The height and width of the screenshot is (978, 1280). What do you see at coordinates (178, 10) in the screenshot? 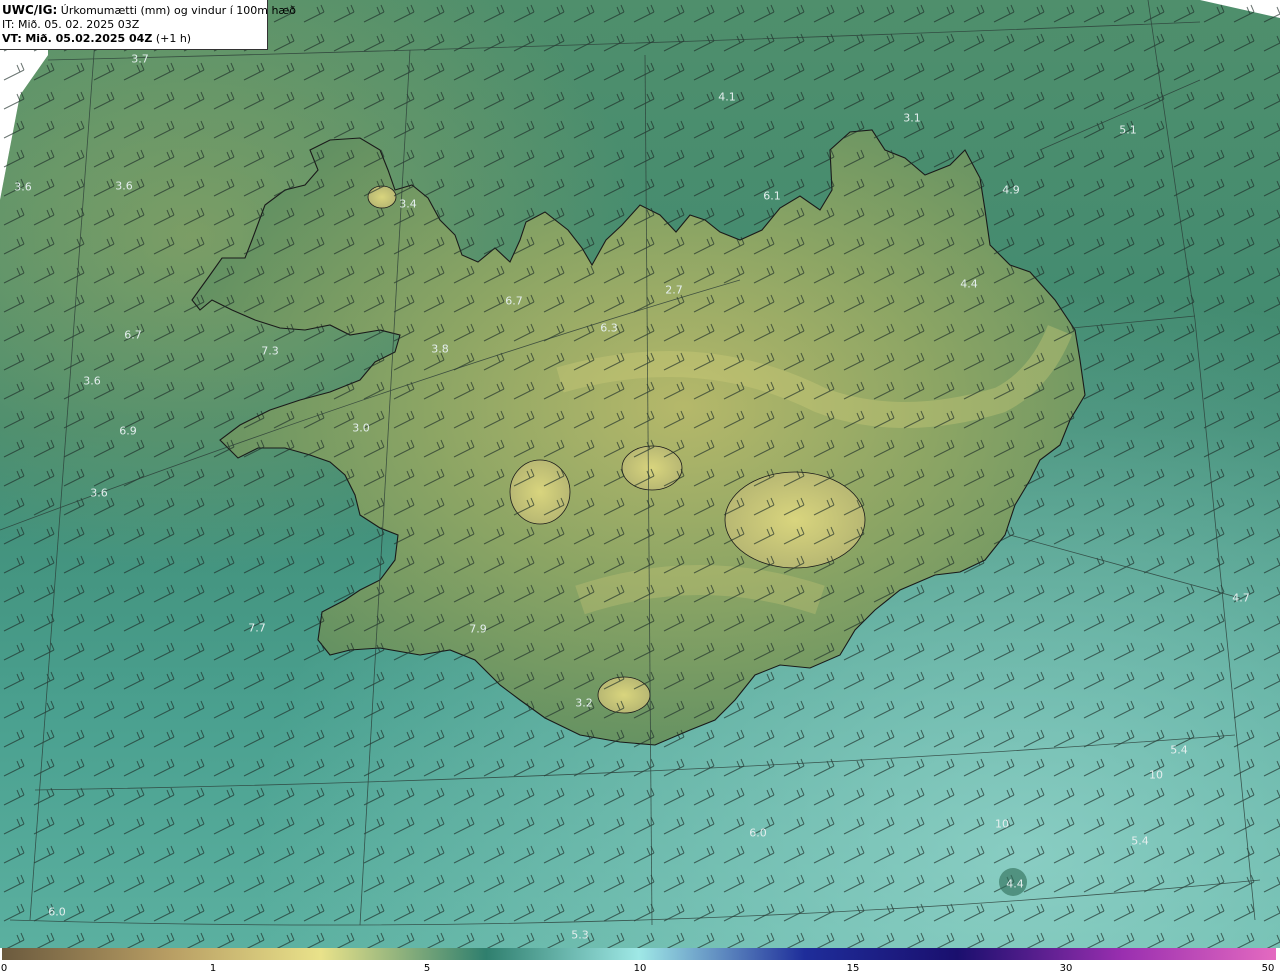
I see `field-description: Úrkomumætti (mm) og vindur í 100m hæð` at bounding box center [178, 10].